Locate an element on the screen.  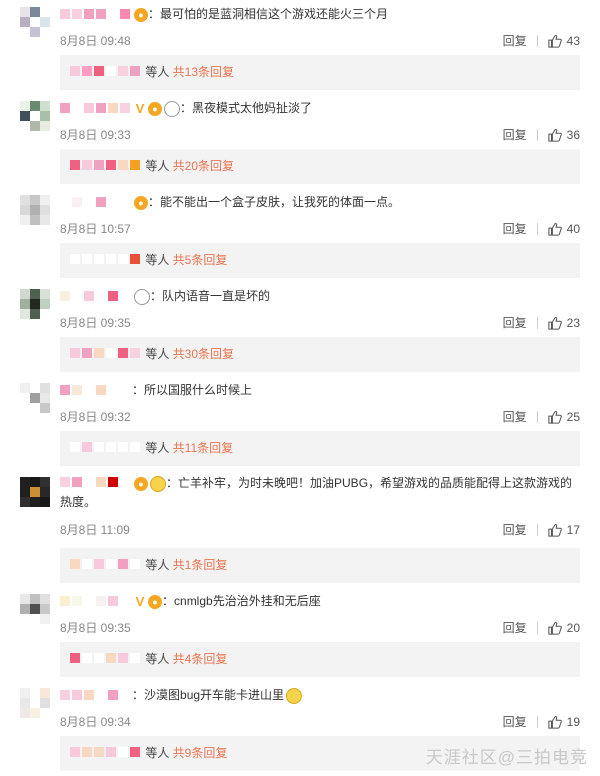
replies-summary: 等人 共13条回复 is located at coordinates (320, 72).